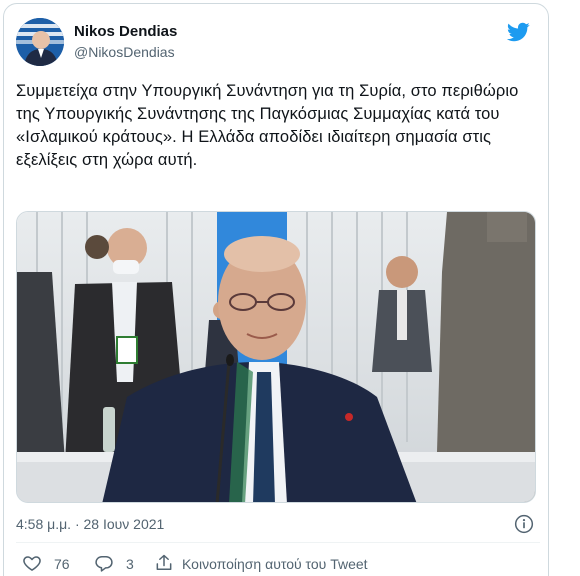  Describe the element at coordinates (275, 564) in the screenshot. I see `share-label: Κοινοποίηση αυτού του Tweet` at that location.